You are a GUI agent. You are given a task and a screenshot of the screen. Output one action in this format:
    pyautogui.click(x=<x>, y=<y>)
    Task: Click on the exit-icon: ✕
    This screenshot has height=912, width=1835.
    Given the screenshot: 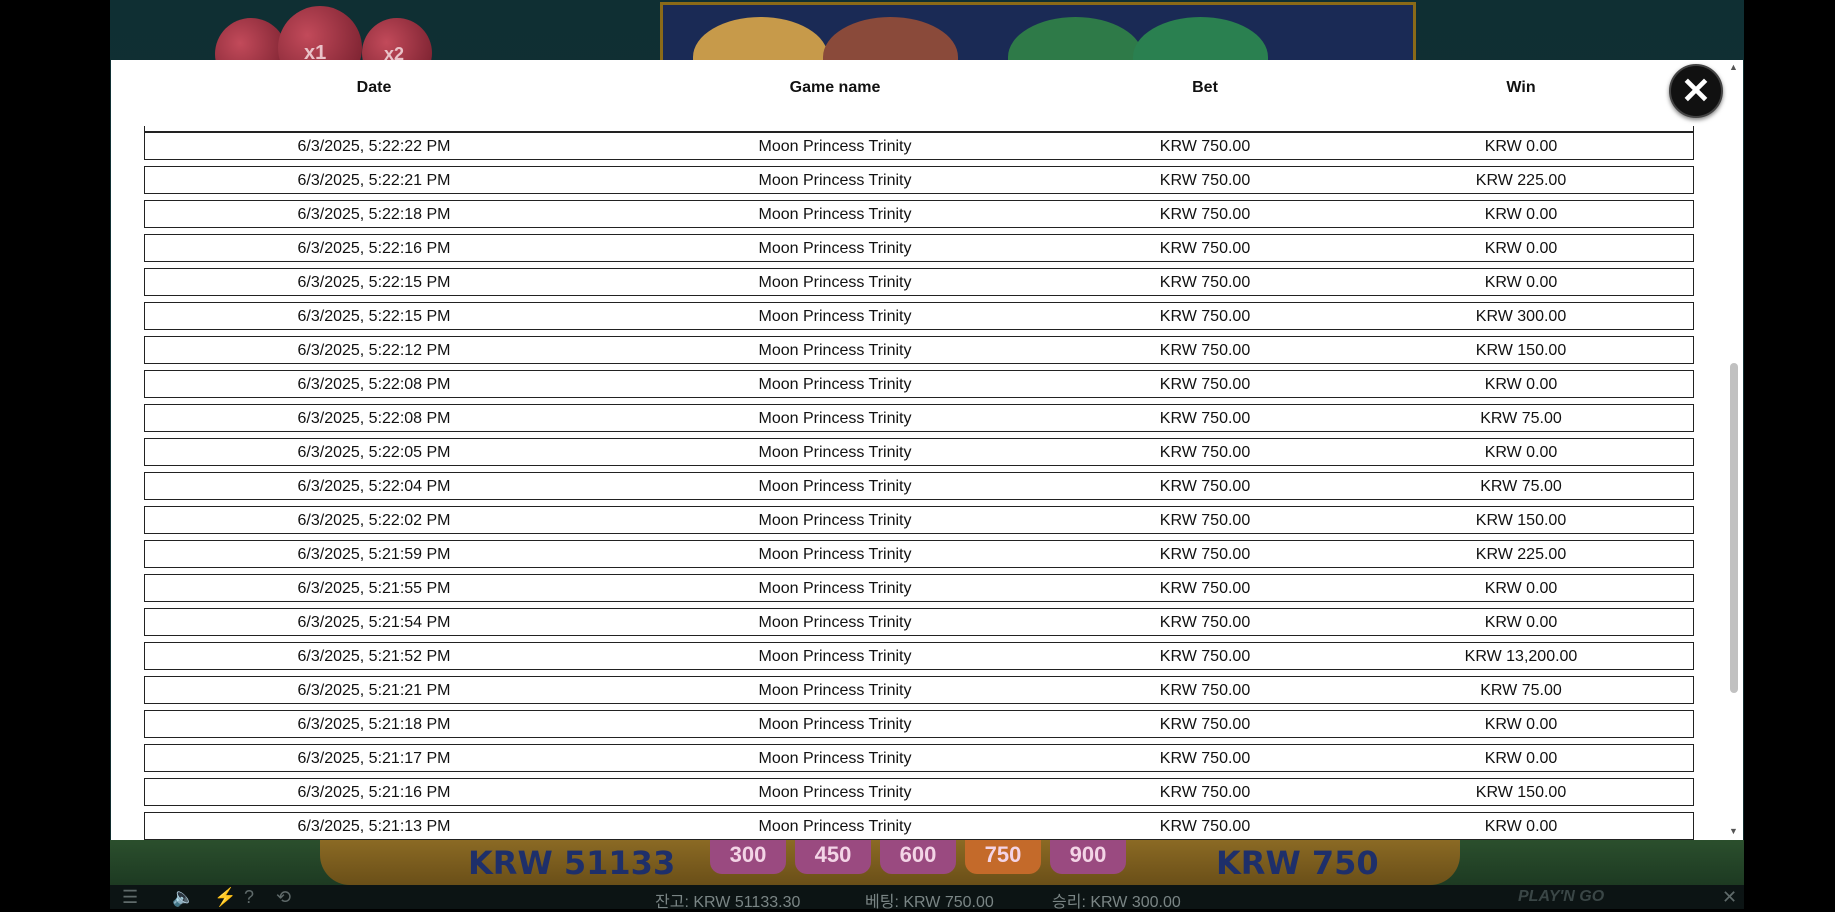 What is the action you would take?
    pyautogui.click(x=1729, y=897)
    